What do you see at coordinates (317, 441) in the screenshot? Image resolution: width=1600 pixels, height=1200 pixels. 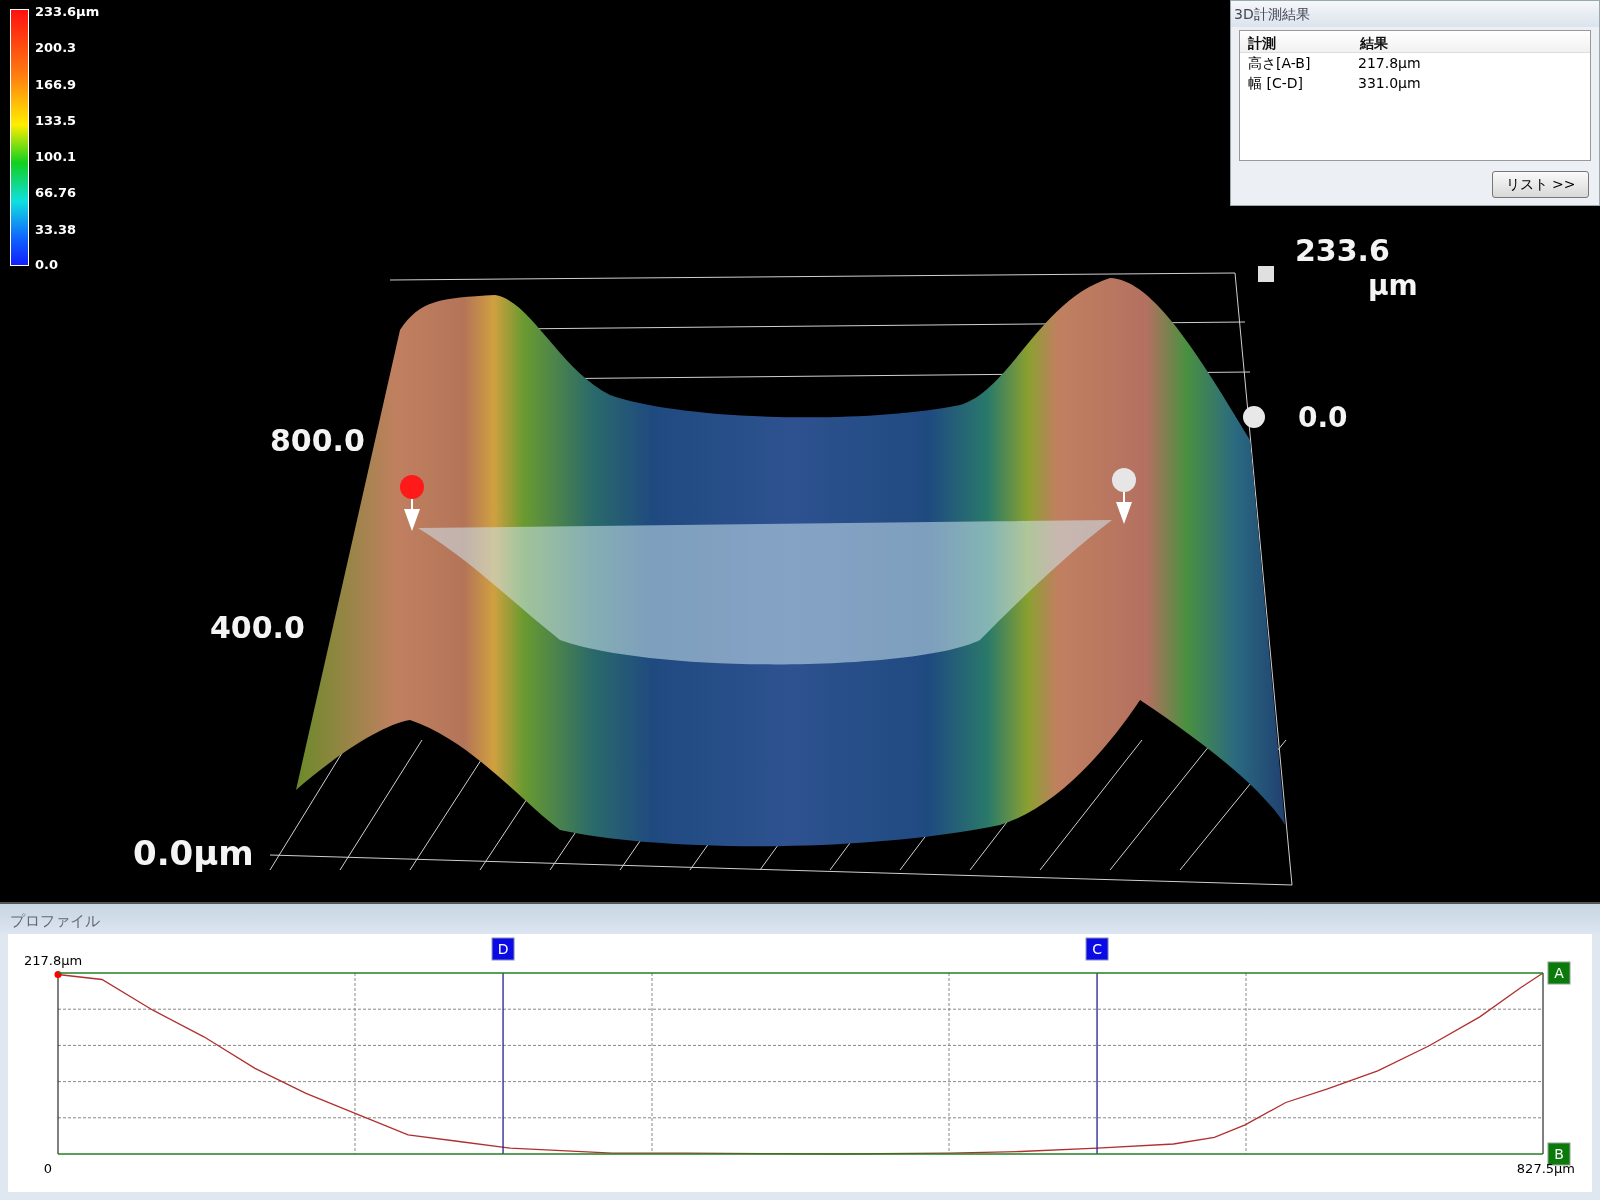 I see `axis-label: 800.0` at bounding box center [317, 441].